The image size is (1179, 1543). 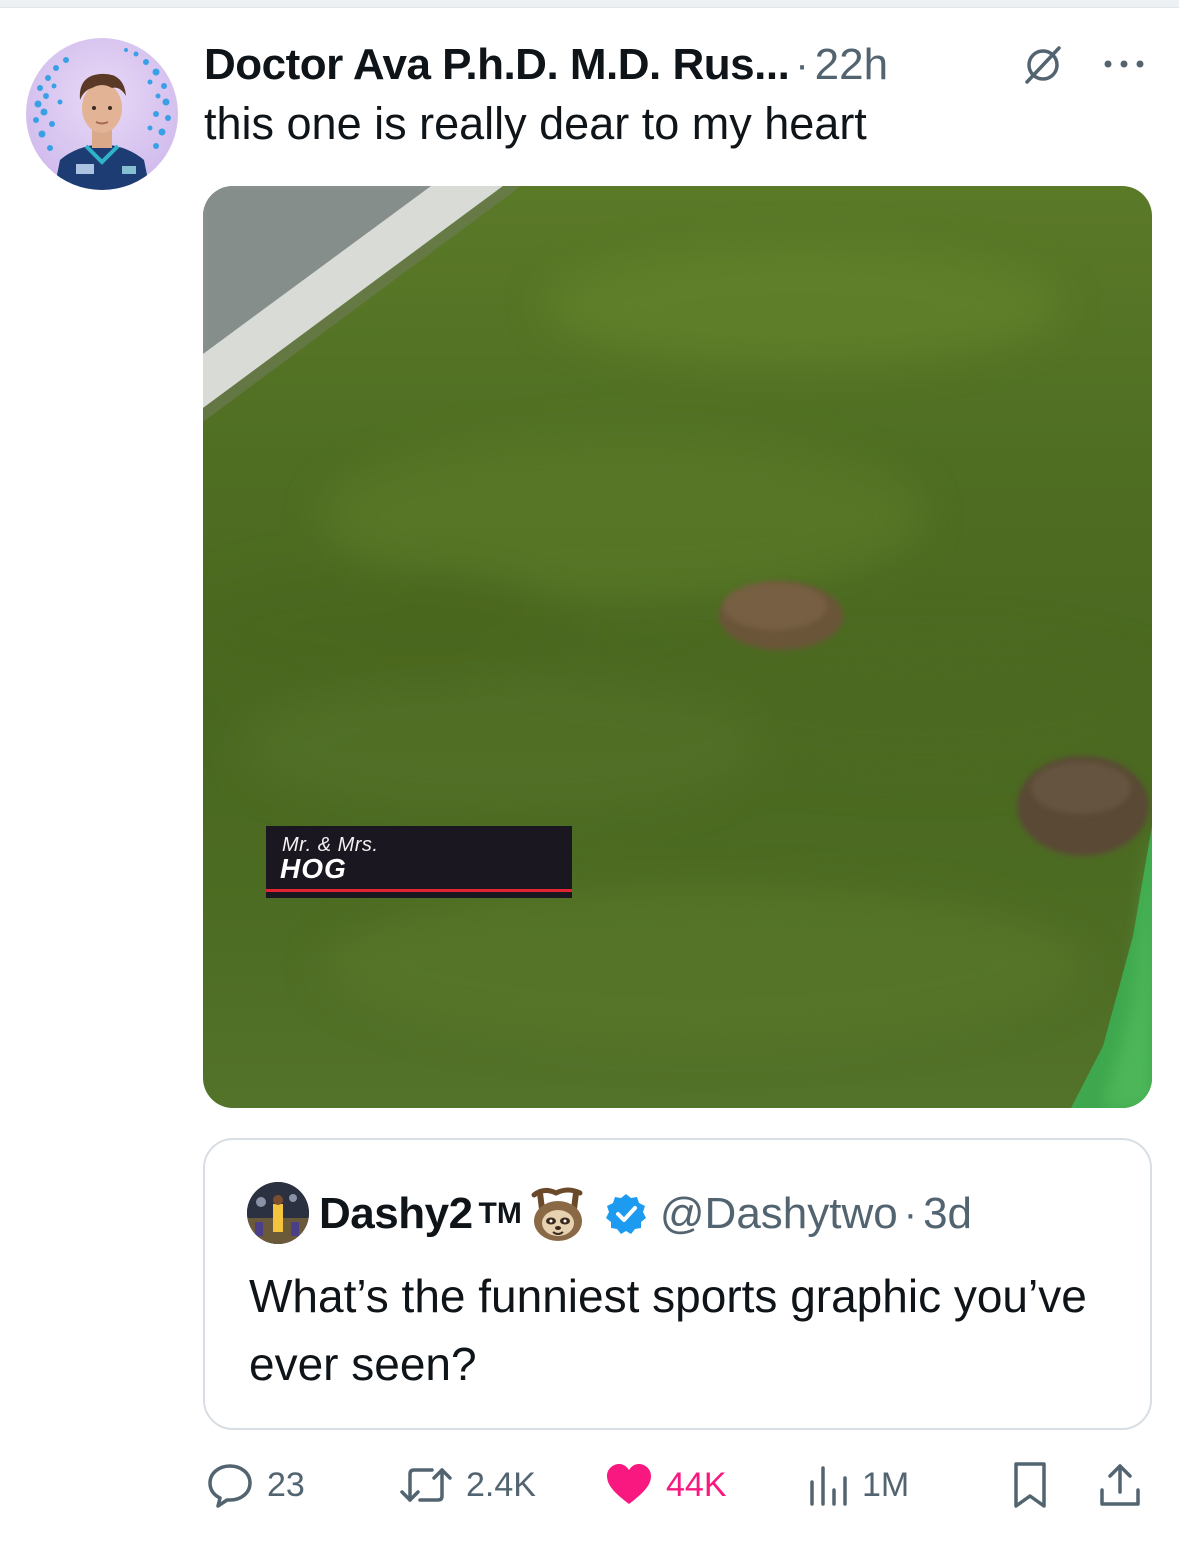 I want to click on quoted-author-name: Dashy2, so click(x=396, y=1214).